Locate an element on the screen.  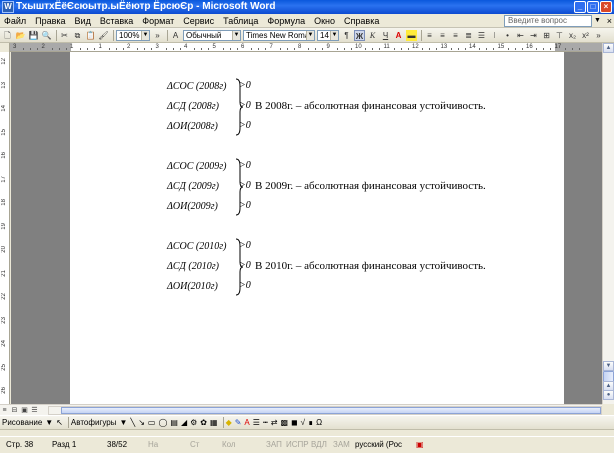
numbering-icon: ⁝ is located at coordinates (494, 35).